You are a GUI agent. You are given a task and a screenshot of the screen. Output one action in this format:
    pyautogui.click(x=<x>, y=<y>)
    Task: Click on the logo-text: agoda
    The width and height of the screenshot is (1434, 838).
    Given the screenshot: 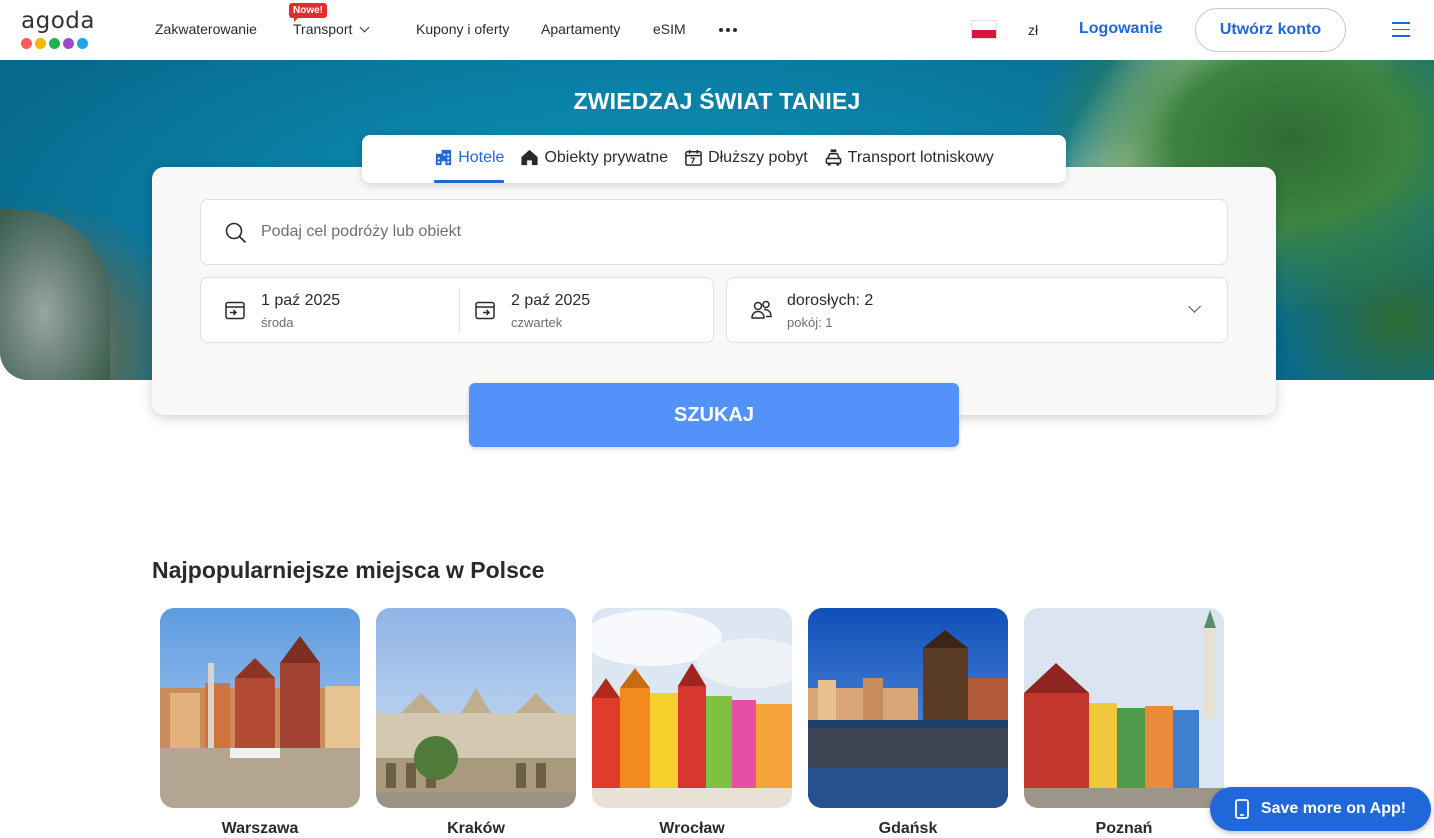 What is the action you would take?
    pyautogui.click(x=58, y=21)
    